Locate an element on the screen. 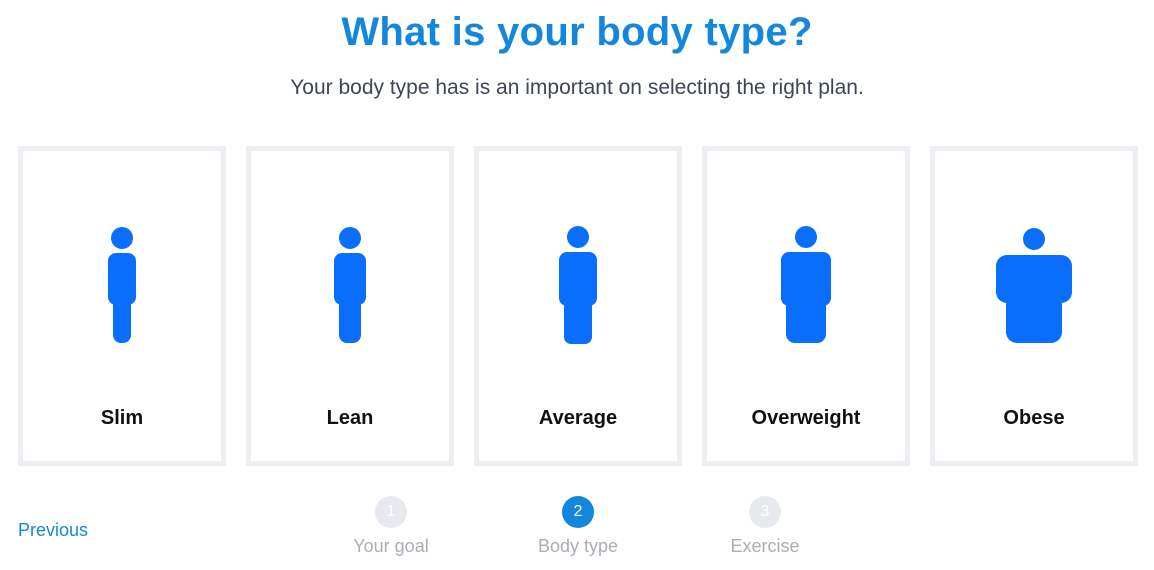  body-type-card-obese: Obese is located at coordinates (1034, 306).